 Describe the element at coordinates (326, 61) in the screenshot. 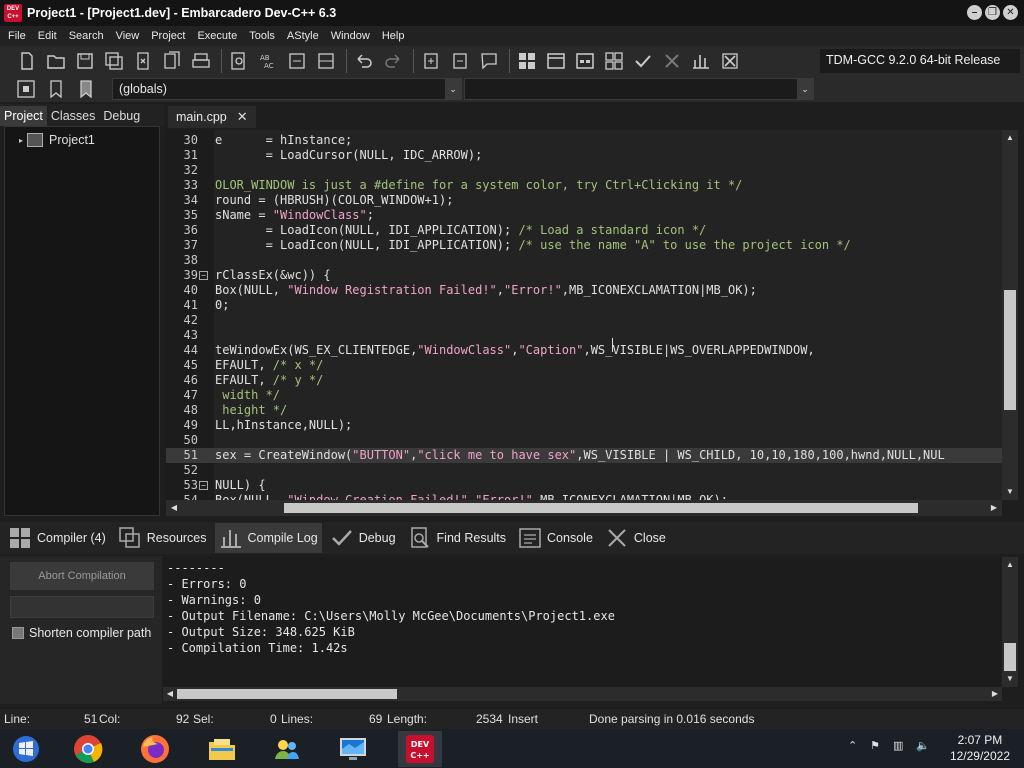

I see `indent-icon` at that location.